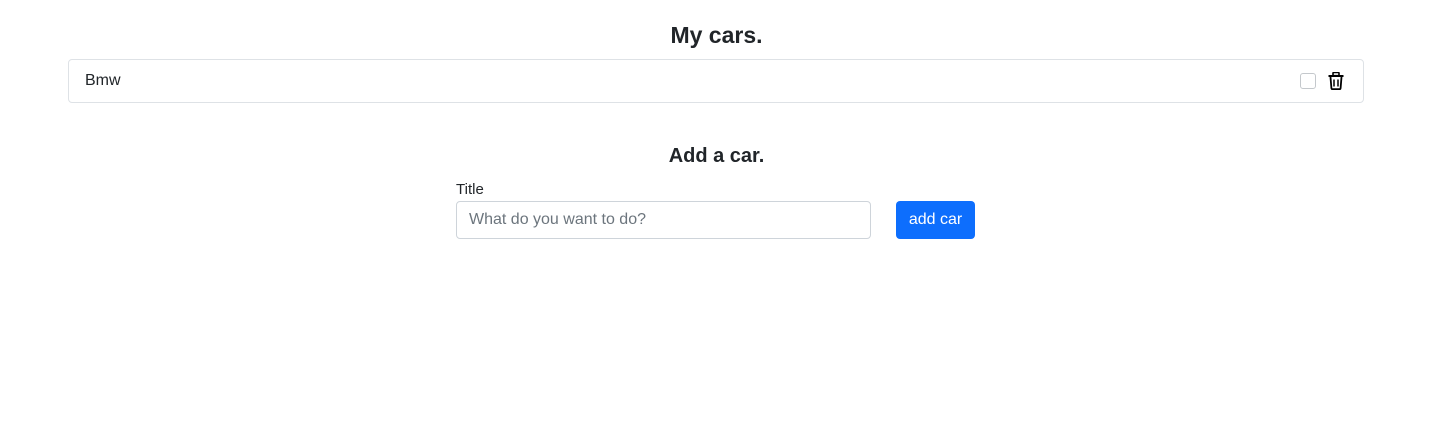 The height and width of the screenshot is (433, 1433). I want to click on list-item: Bmw, so click(716, 81).